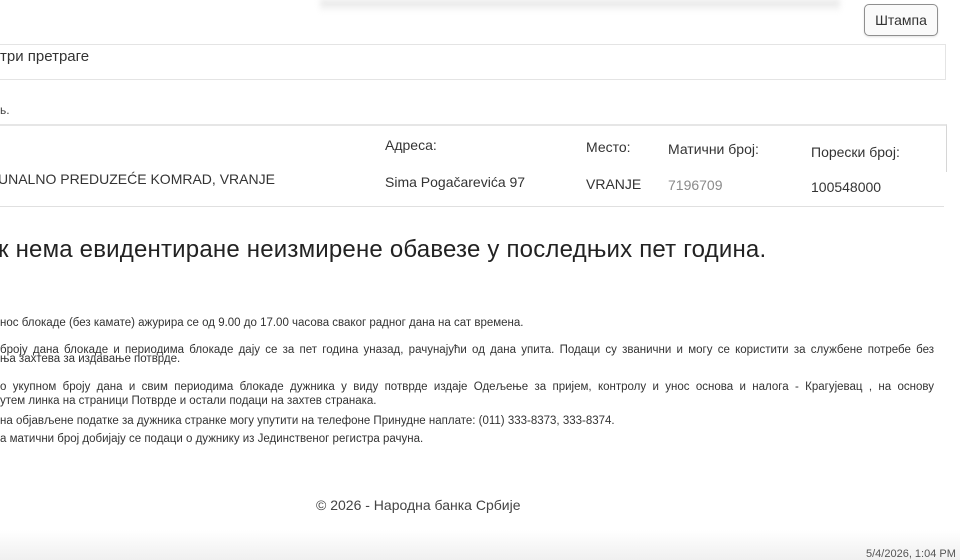  I want to click on debtor-name: UNALNO PREDUZEĆE KOMRAD, VRANJE, so click(137, 179).